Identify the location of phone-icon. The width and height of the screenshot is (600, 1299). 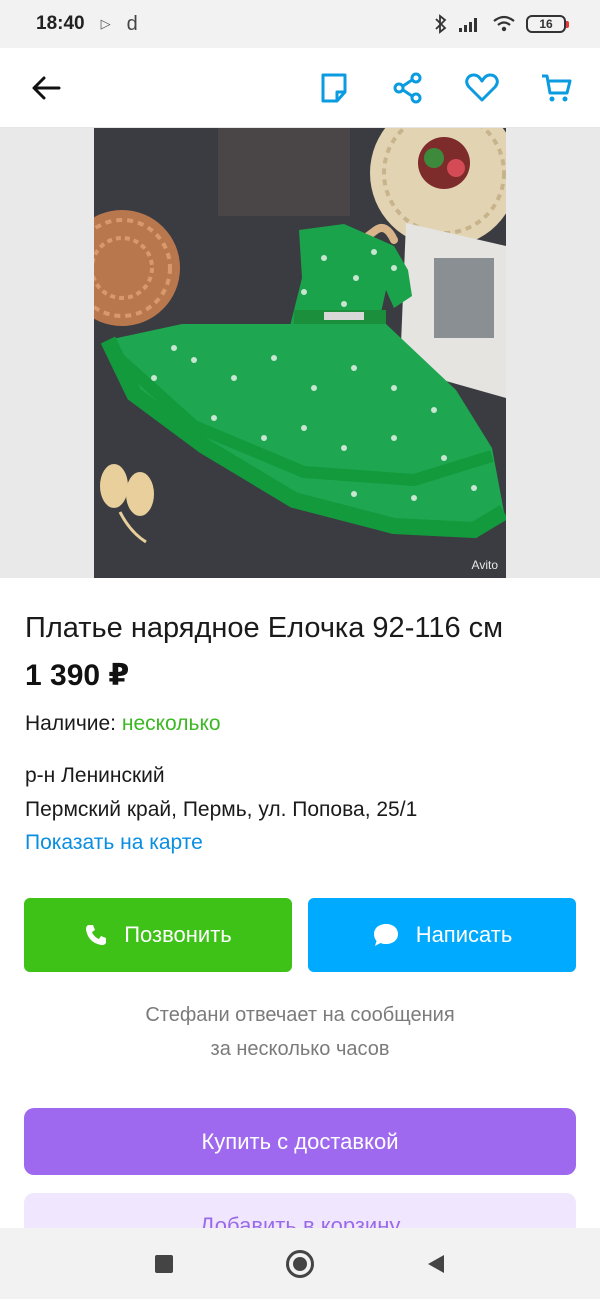
(96, 935).